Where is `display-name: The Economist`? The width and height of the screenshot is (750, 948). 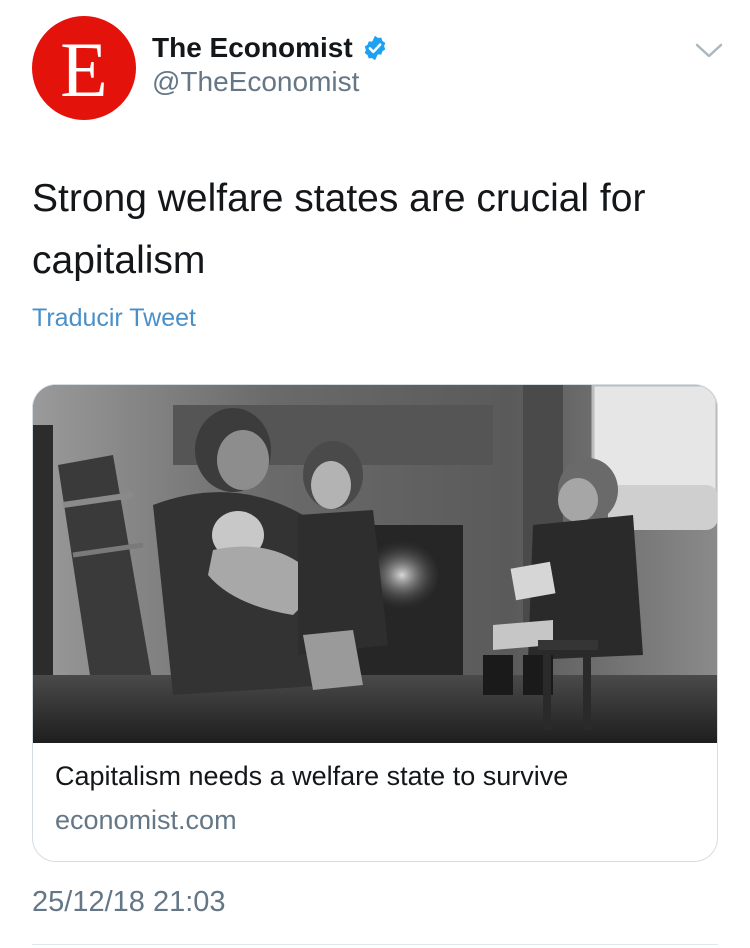
display-name: The Economist is located at coordinates (252, 48).